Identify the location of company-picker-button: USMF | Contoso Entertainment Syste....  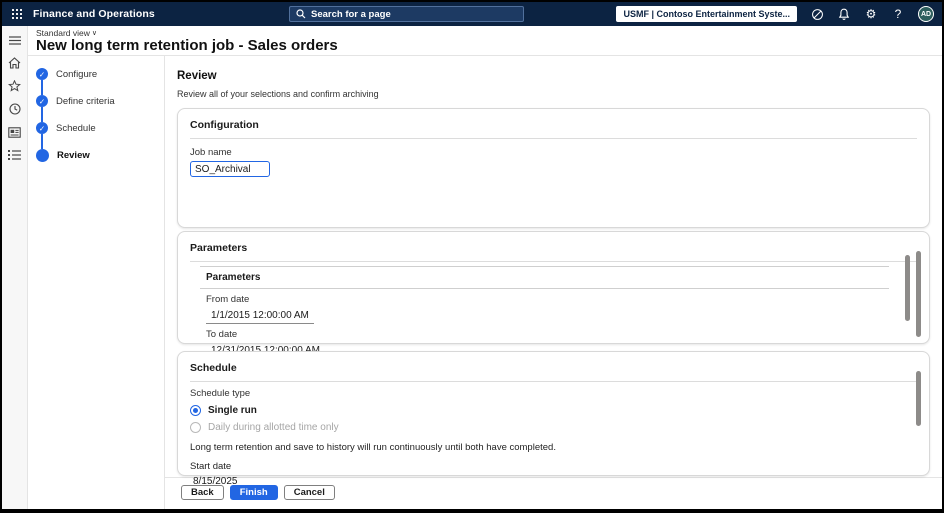
(706, 14).